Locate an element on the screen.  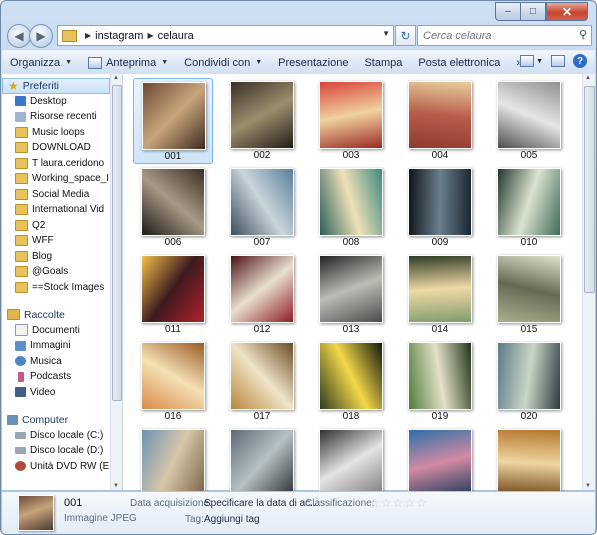
nav-favorites: ★ Preferiti is located at coordinates (56, 86).